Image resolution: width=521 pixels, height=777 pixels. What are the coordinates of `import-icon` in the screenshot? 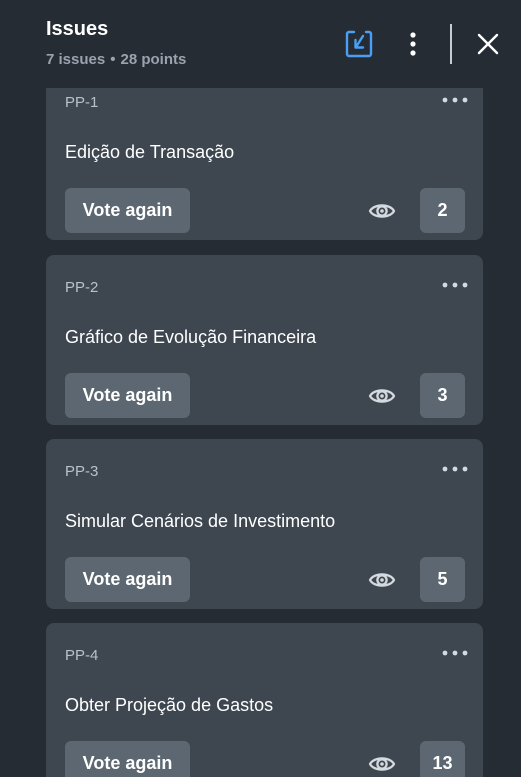 It's located at (359, 44).